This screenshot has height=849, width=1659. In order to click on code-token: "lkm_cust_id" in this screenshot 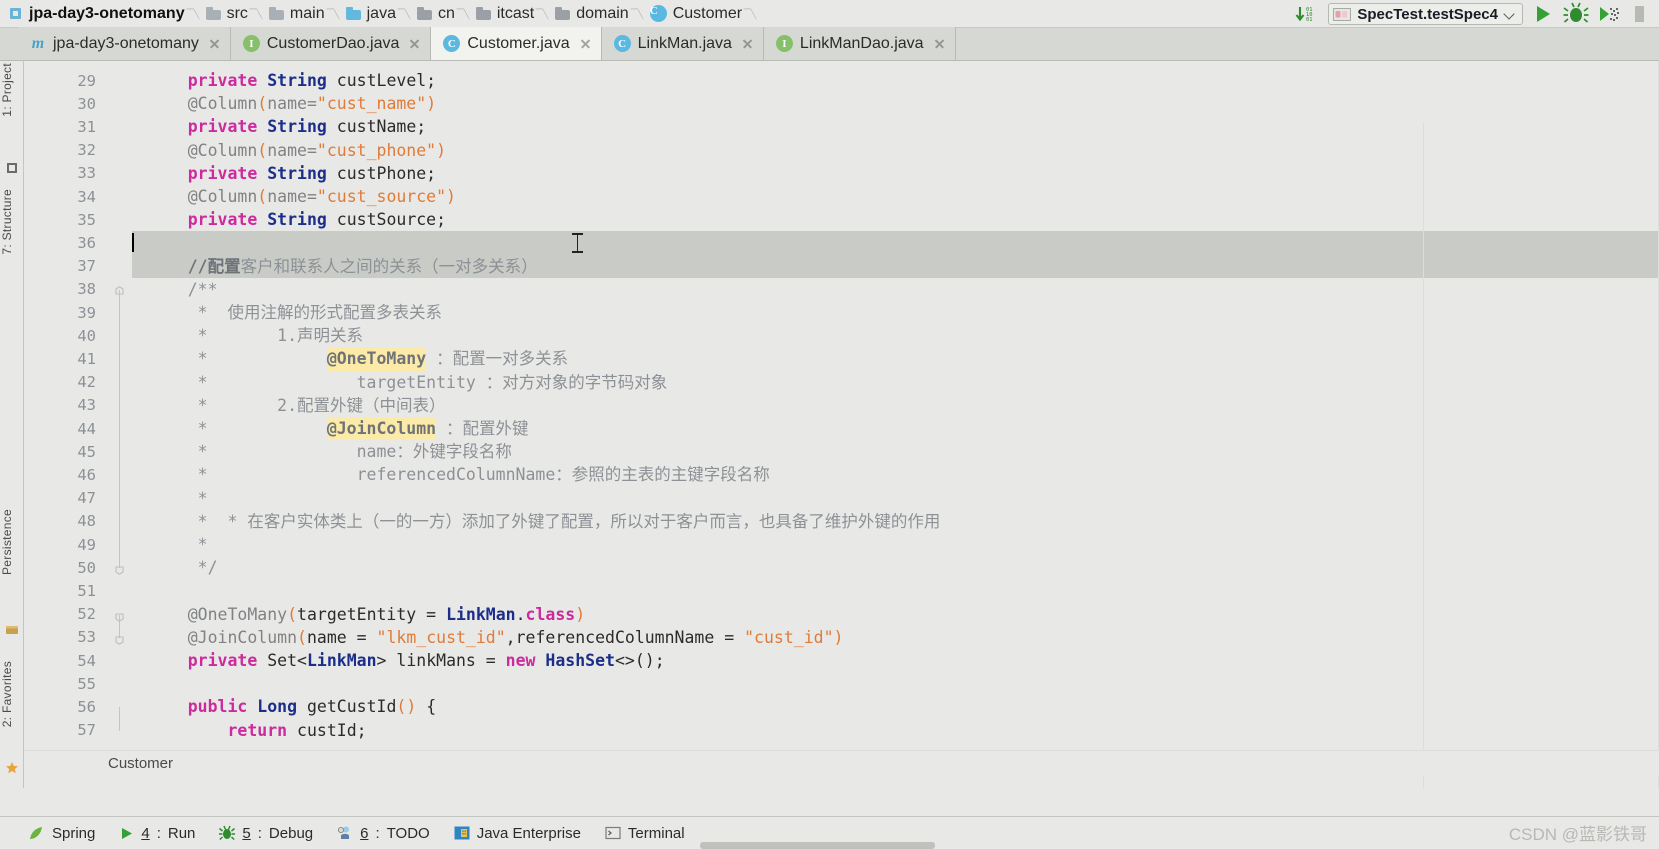, I will do `click(441, 637)`.